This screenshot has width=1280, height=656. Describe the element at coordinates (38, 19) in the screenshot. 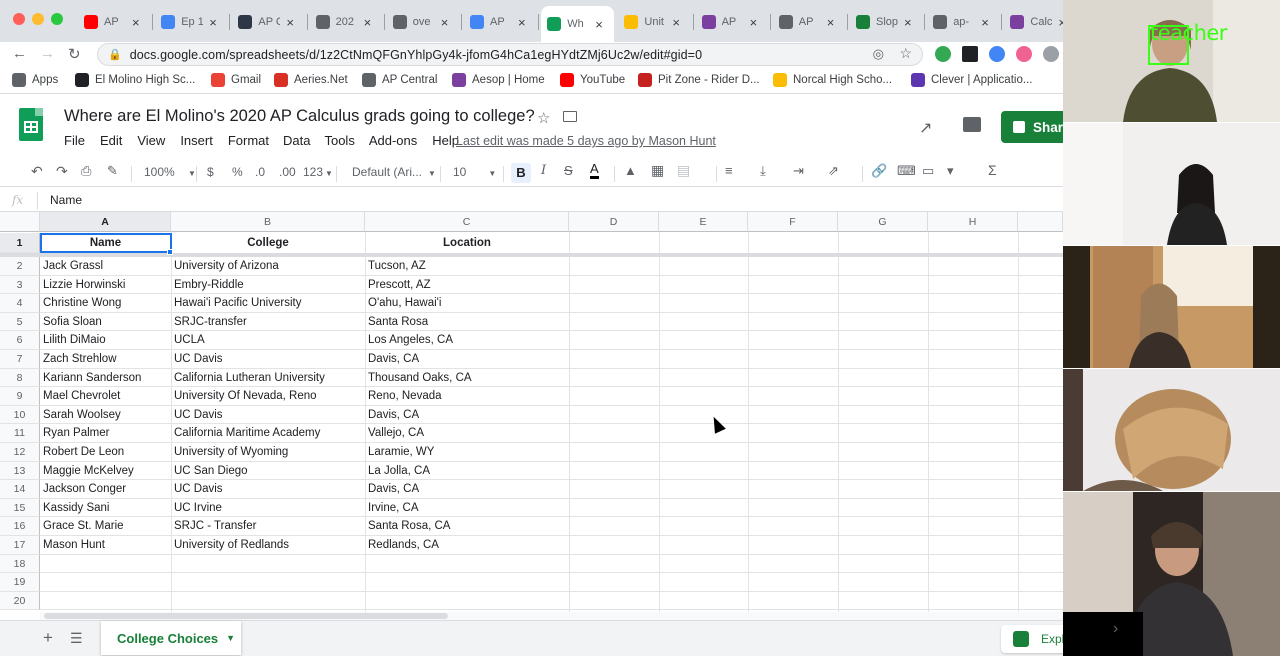

I see `minimize-window-button` at that location.